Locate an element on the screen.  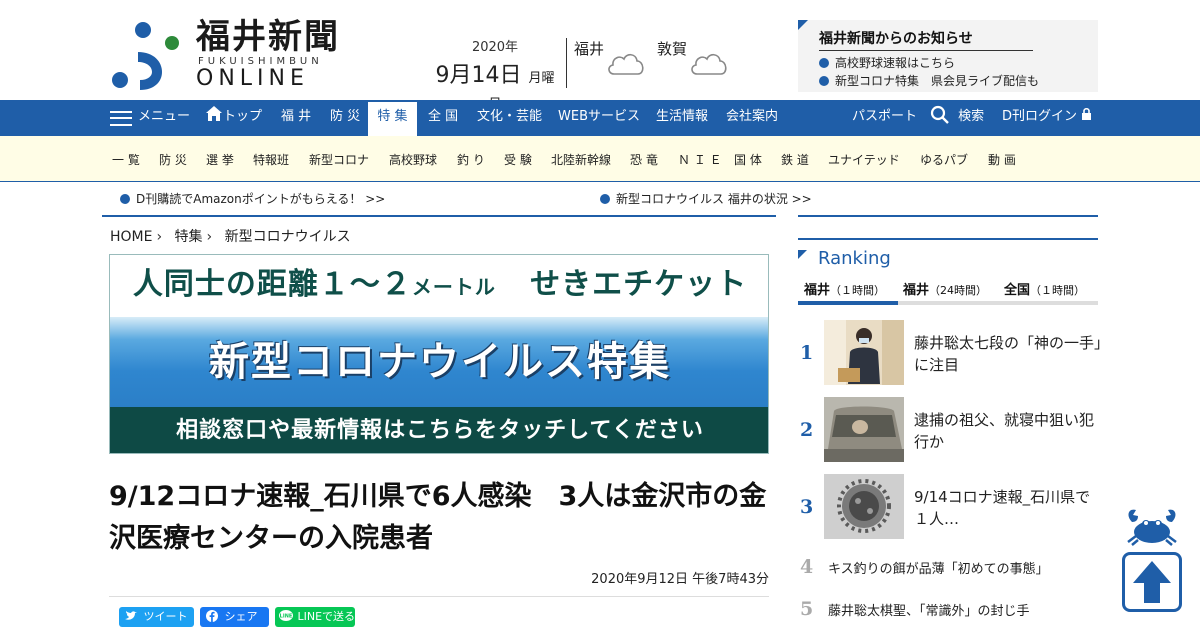
ranking-tab-indicator is located at coordinates (848, 303).